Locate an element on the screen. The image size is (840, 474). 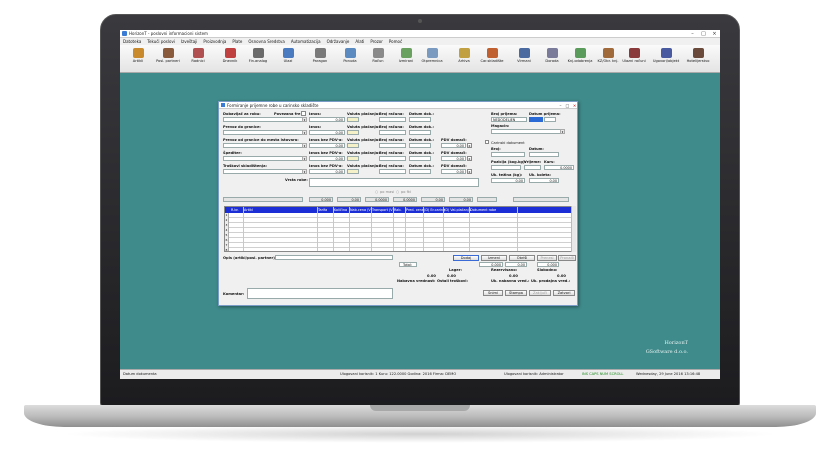
toolbar-button-6: Paragon is located at coordinates (320, 59).